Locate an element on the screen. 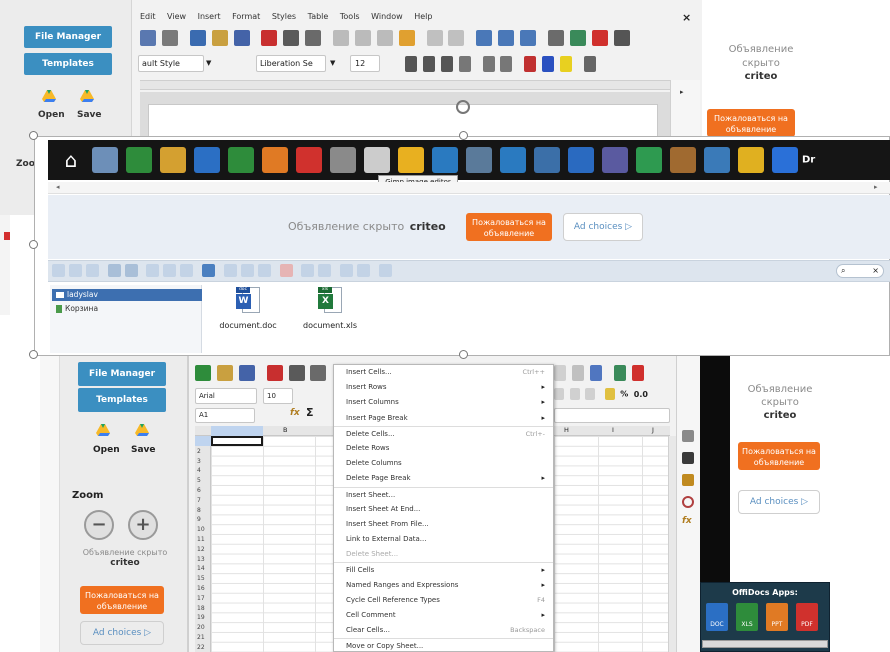 Image resolution: width=890 pixels, height=652 pixels. menu-tools: Tools is located at coordinates (350, 16).